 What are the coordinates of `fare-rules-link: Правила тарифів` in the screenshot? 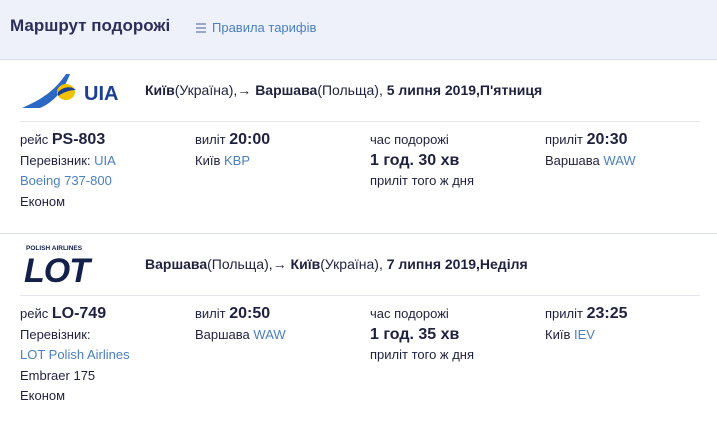 It's located at (256, 27).